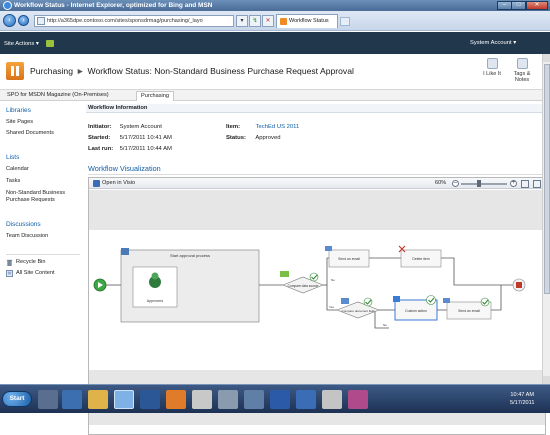 This screenshot has height=435, width=550. Describe the element at coordinates (9, 20) in the screenshot. I see `back-button: ‹` at that location.